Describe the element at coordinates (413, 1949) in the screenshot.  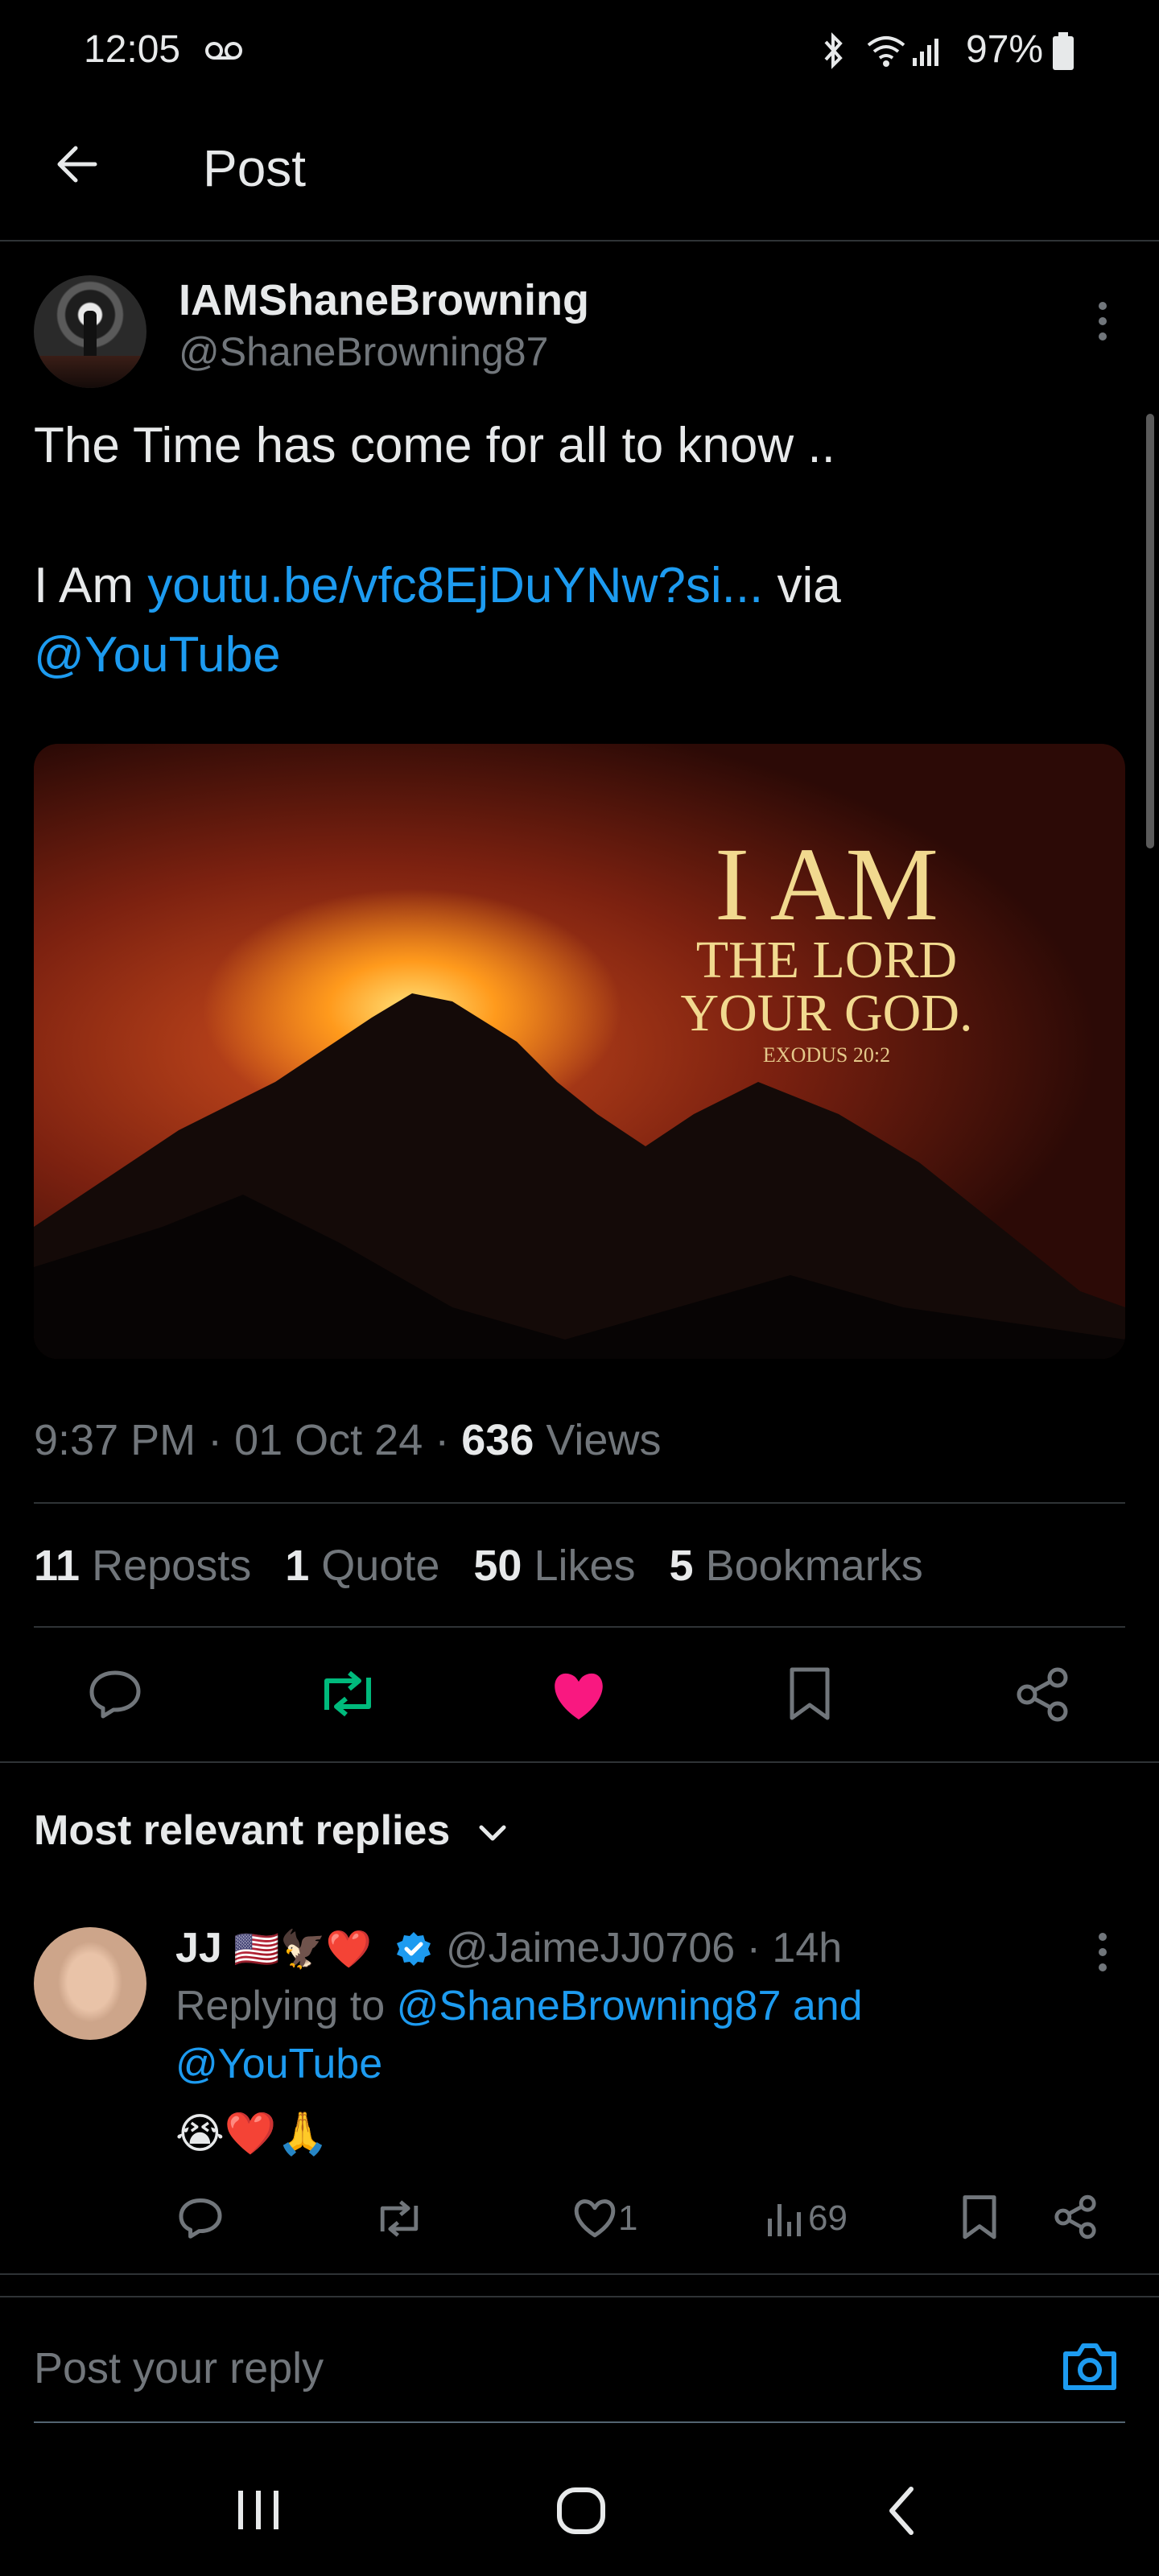
I see `verified-badge-icon` at that location.